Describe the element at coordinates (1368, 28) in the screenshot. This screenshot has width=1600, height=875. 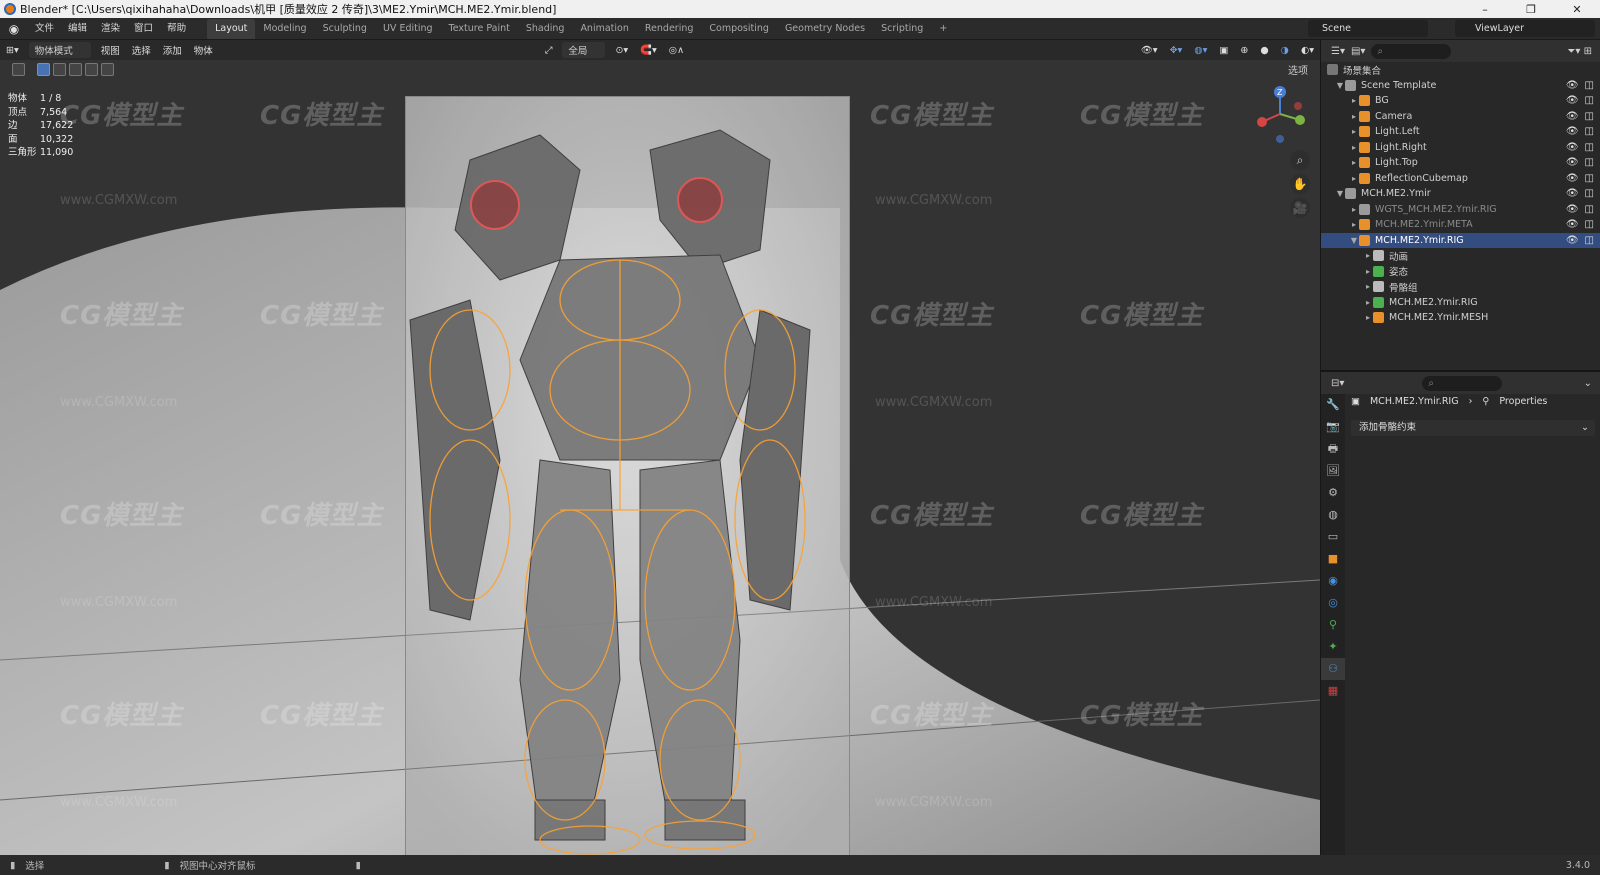
I see `scene-selector: Scene` at that location.